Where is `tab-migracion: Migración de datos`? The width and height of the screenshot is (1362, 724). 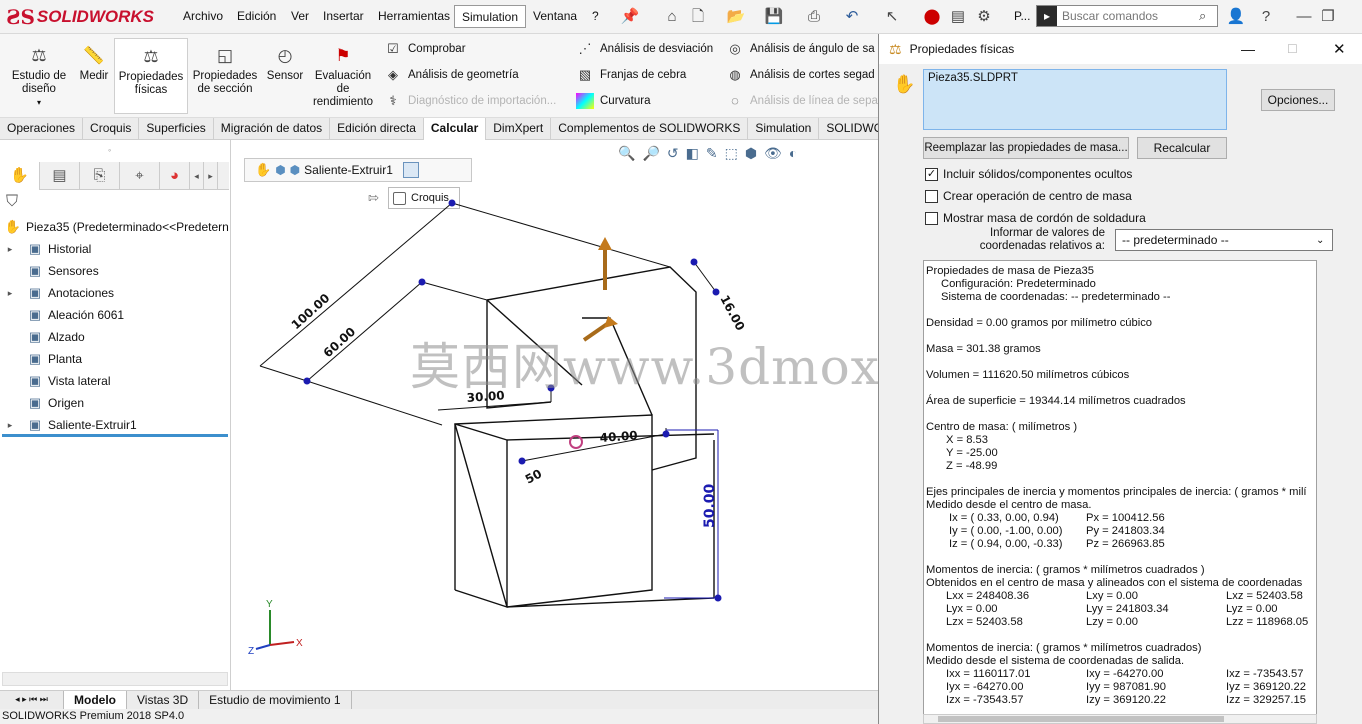
tab-migracion: Migración de datos is located at coordinates (272, 129).